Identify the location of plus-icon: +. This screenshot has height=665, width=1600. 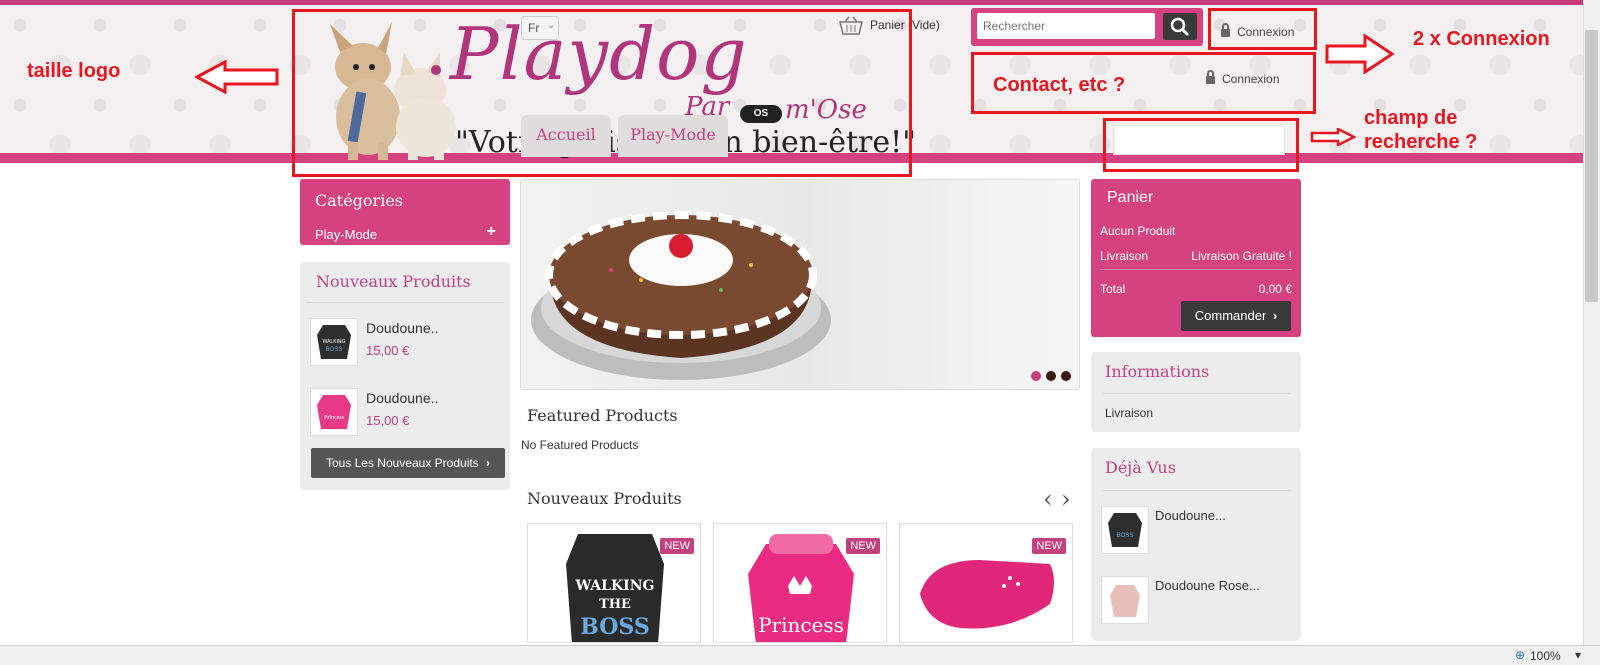
(491, 232).